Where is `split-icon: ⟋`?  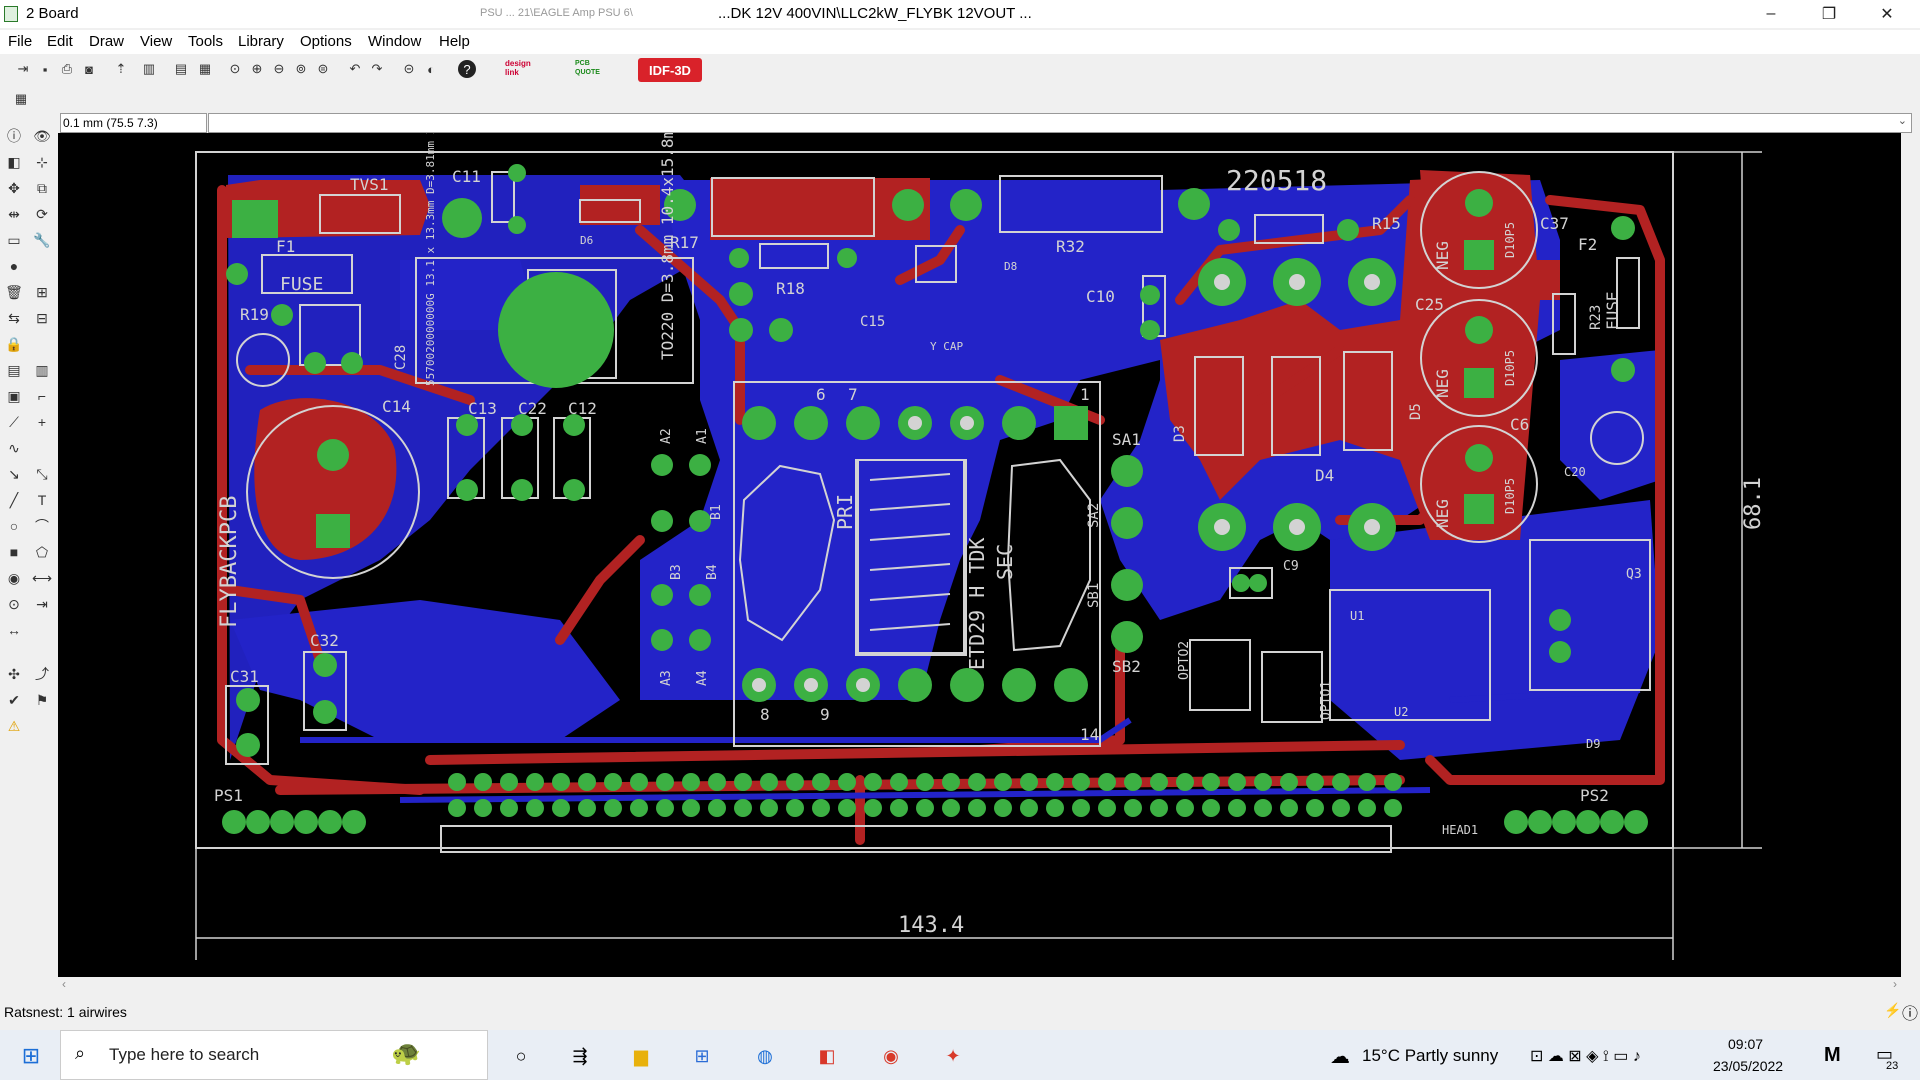
split-icon: ⟋ is located at coordinates (14, 422).